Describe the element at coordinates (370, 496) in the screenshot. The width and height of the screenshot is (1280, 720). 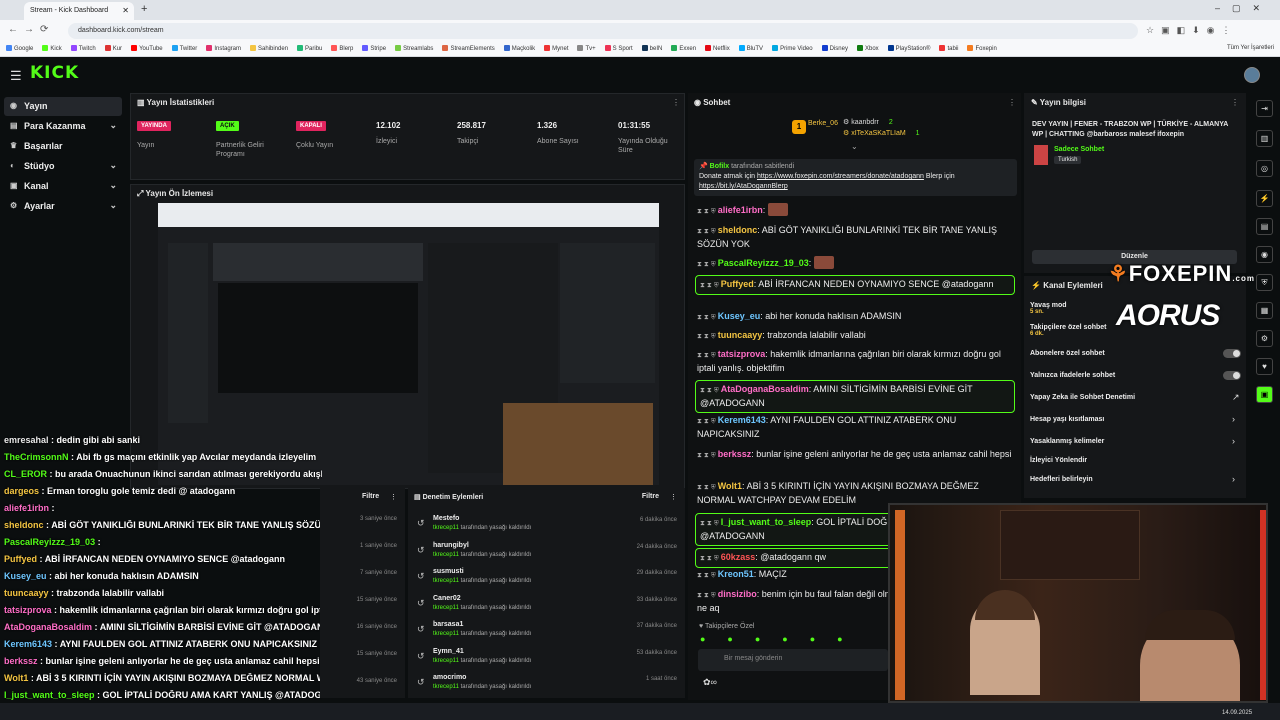
I see `filter-button: Filtre` at that location.